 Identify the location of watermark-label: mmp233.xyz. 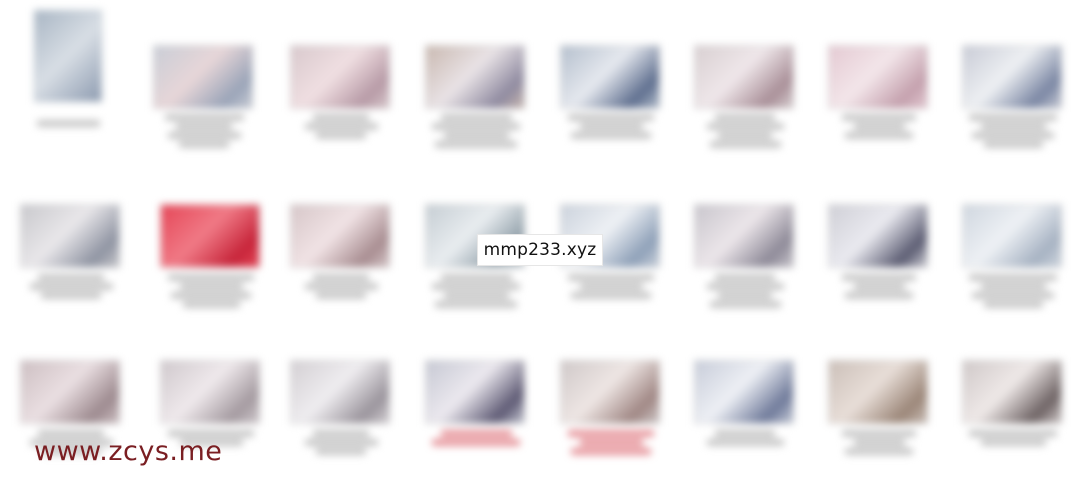
(540, 250).